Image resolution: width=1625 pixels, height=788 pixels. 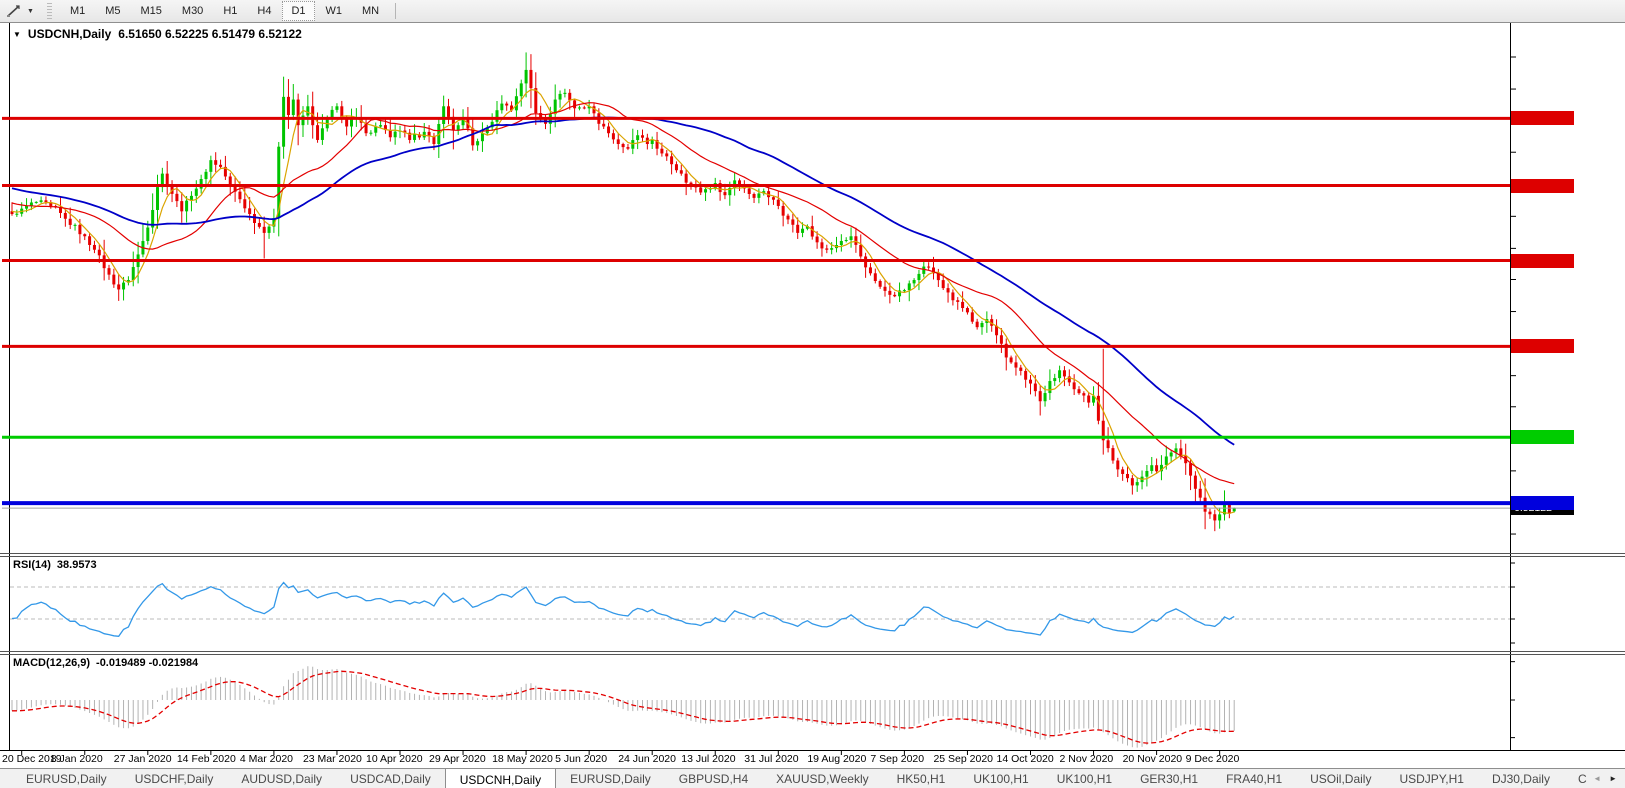 I want to click on toolbar-drag-handle, so click(x=49, y=11).